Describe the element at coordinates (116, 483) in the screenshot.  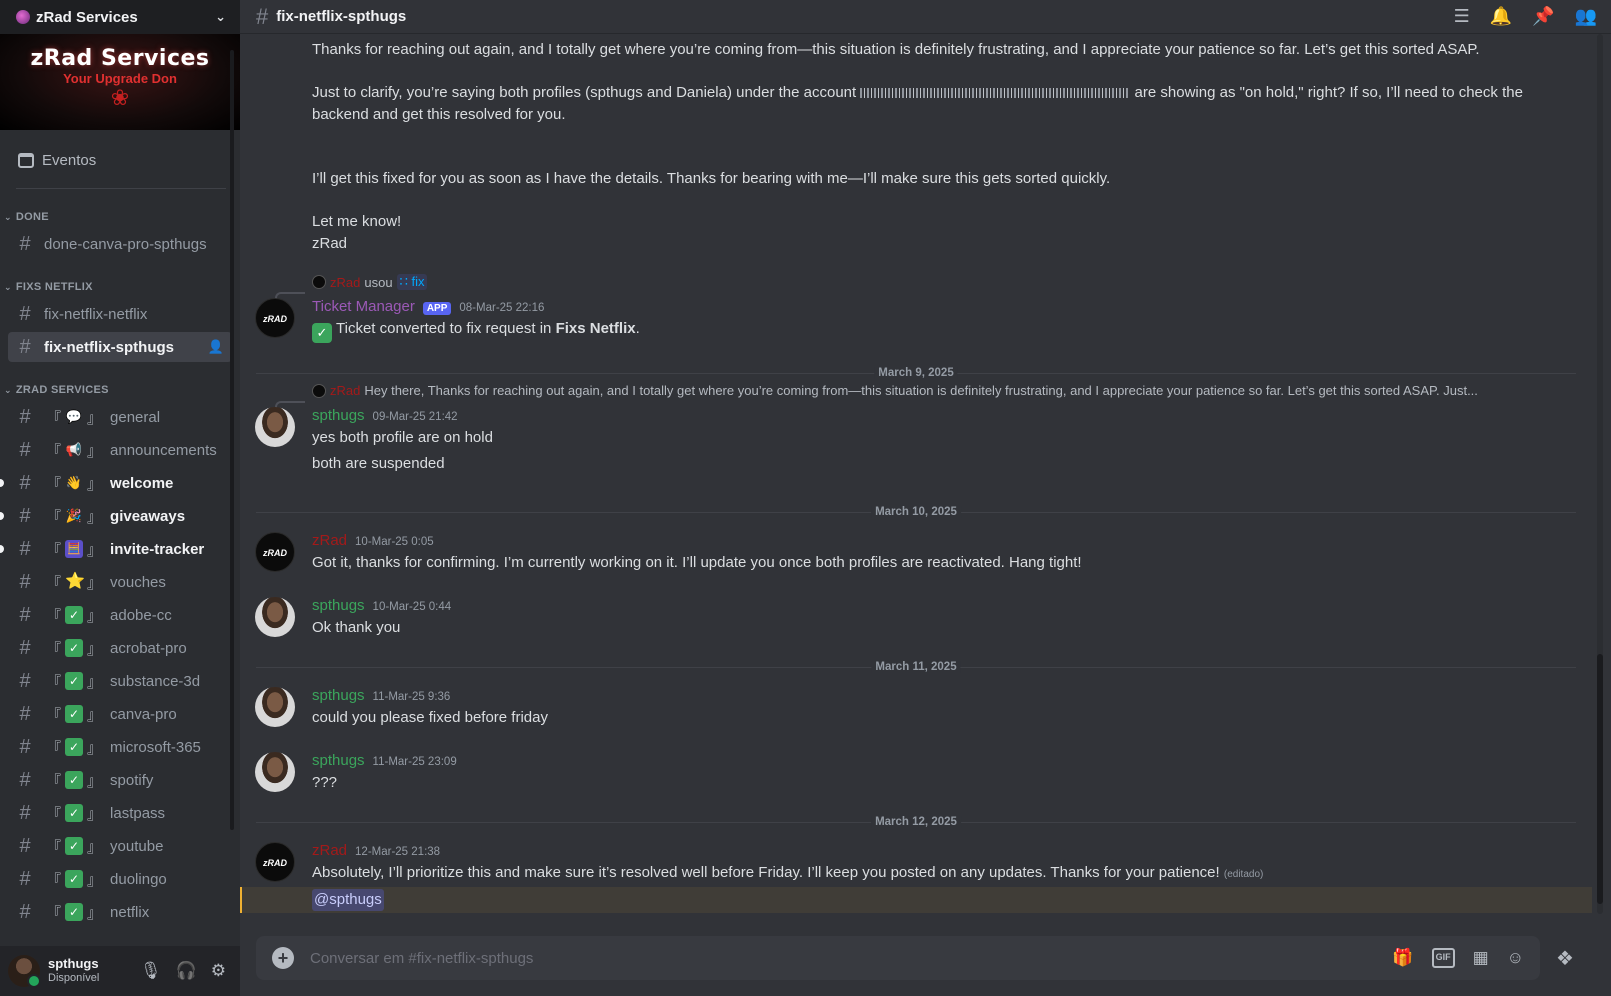
I see `sidebar-item-welcome: # 『👋 』 welcome` at that location.